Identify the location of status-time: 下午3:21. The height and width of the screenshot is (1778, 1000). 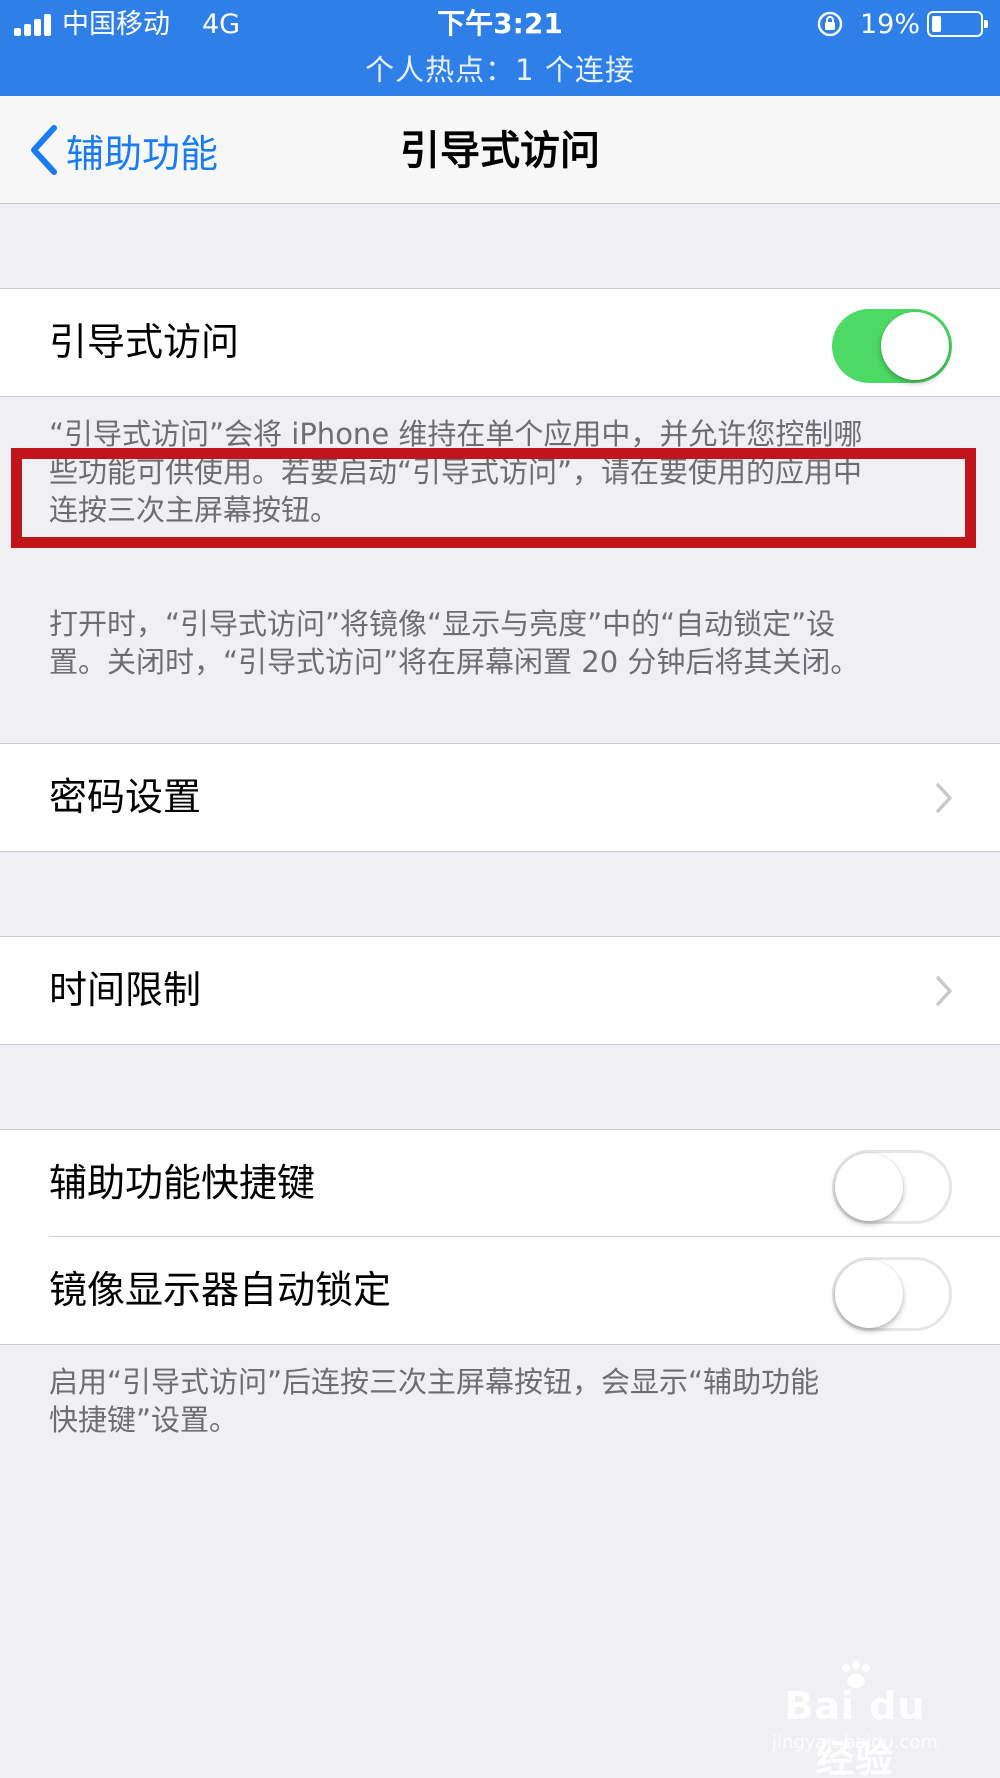
(500, 23).